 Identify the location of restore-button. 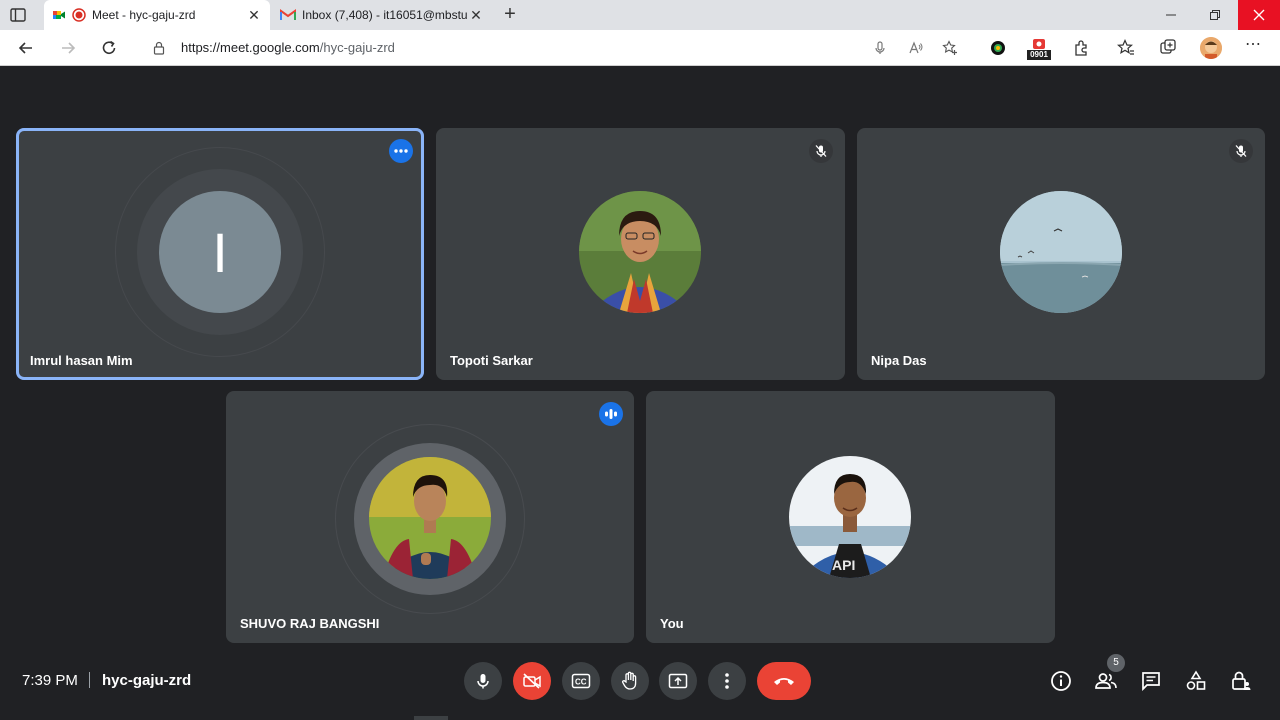
(1215, 15).